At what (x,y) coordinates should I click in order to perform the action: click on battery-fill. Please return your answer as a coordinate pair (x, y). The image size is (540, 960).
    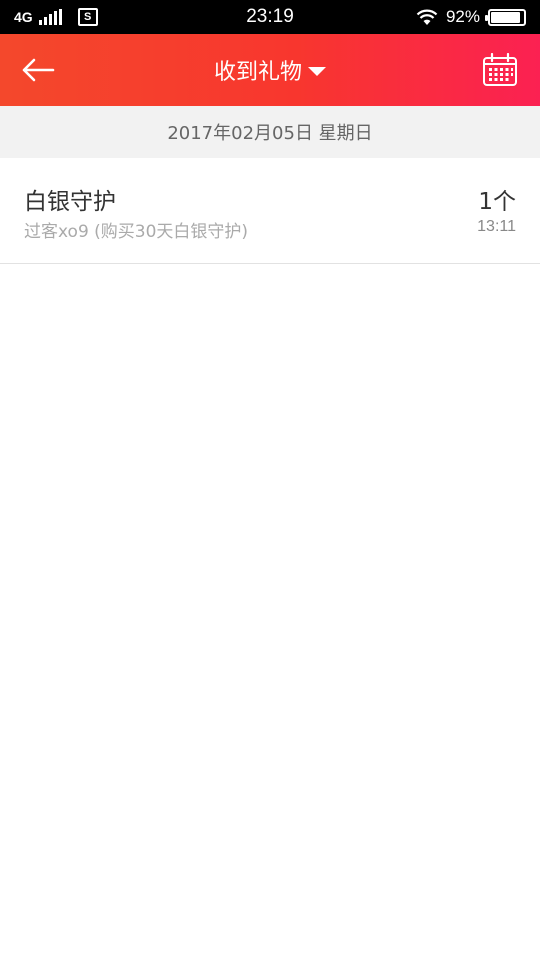
    Looking at the image, I should click on (506, 17).